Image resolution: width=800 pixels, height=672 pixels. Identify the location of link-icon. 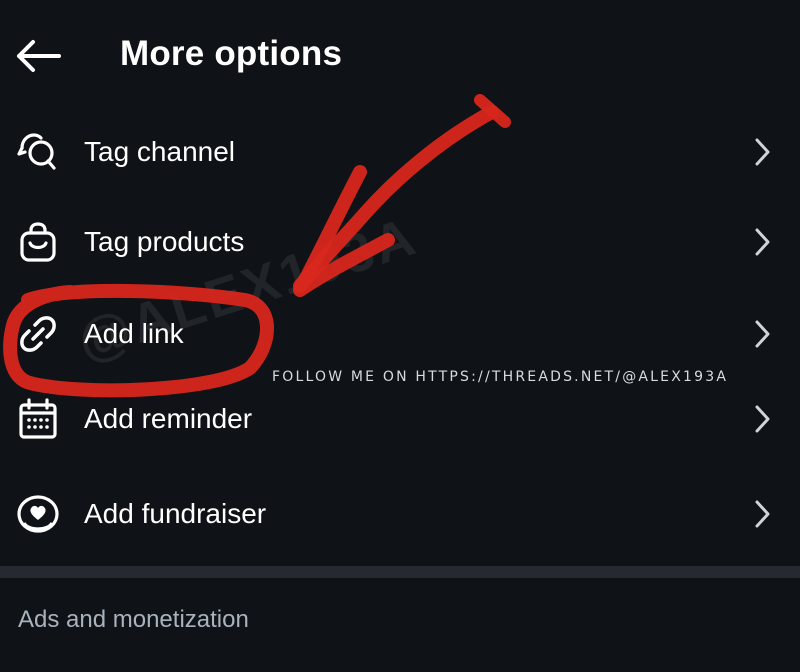
(38, 334).